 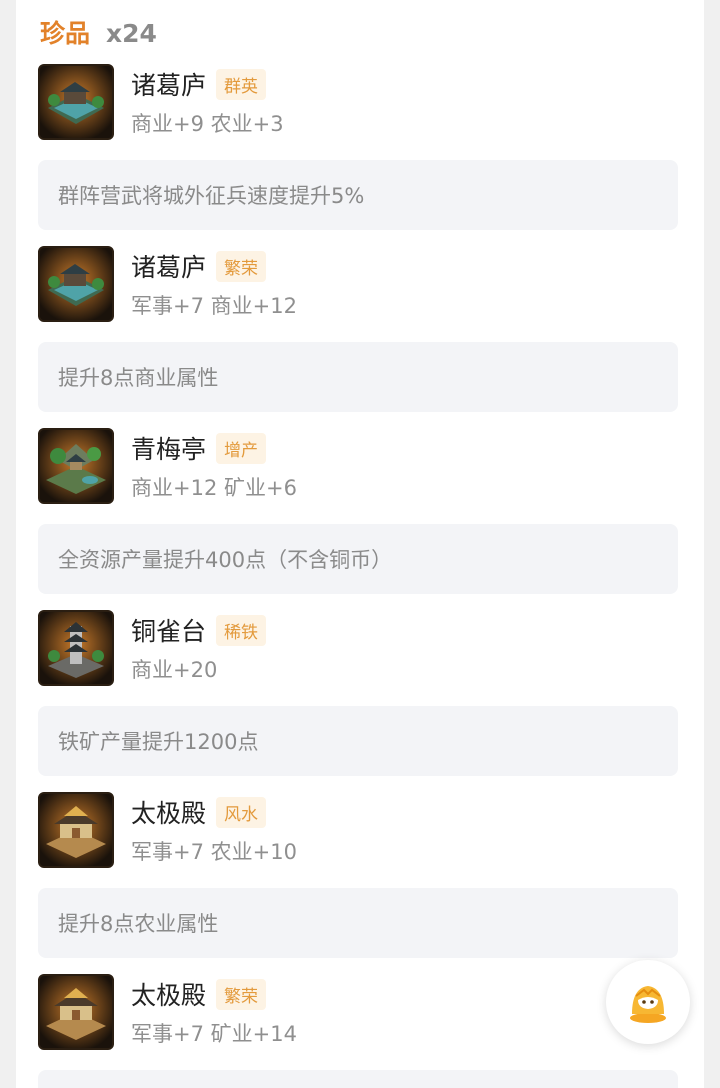 I want to click on item-description: 群阵营武将城外征兵速度提升5%, so click(x=358, y=195).